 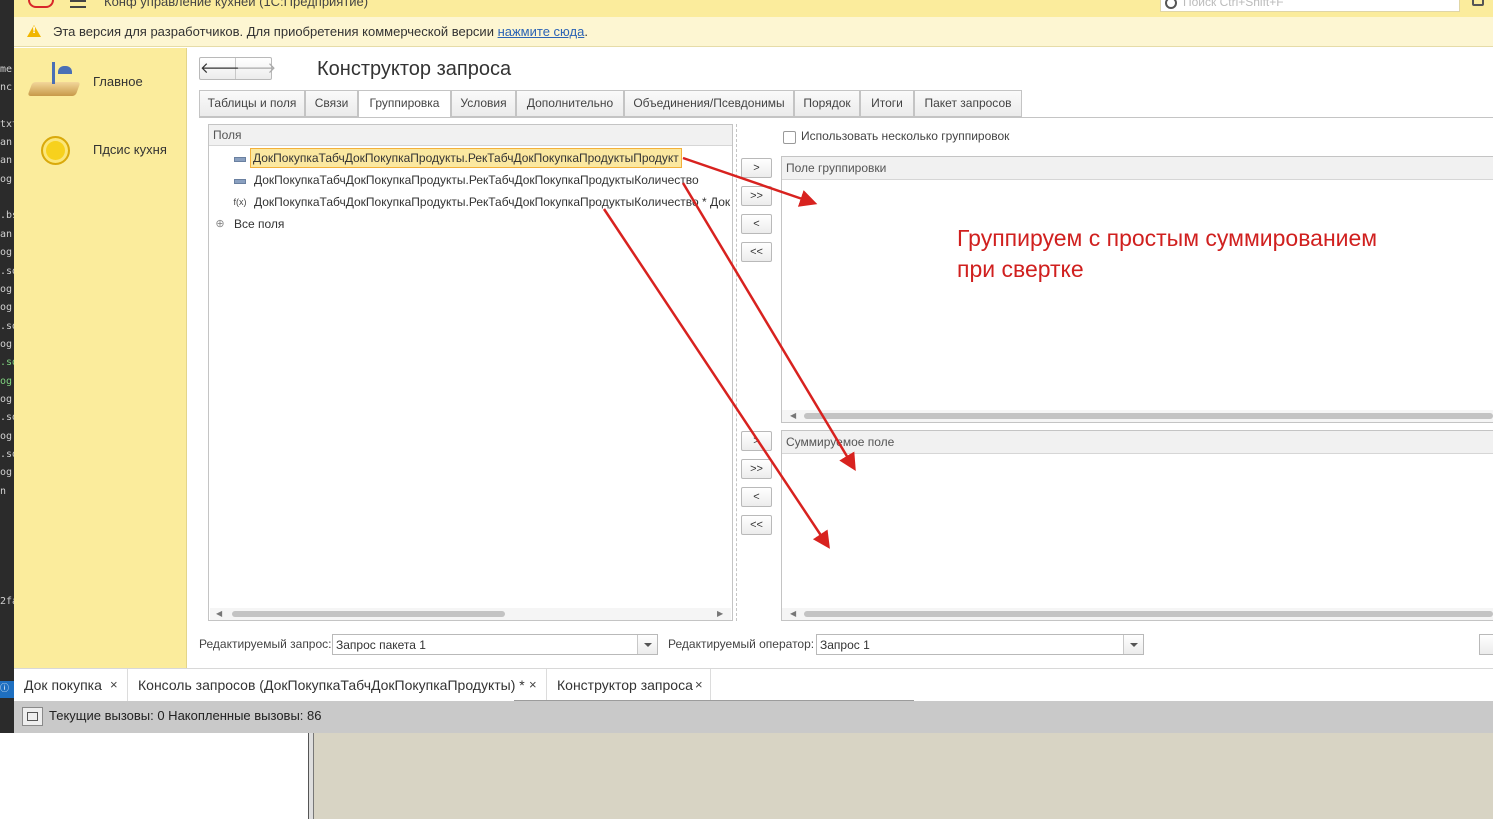 What do you see at coordinates (7, 124) in the screenshot?
I see `bg-code-fragment: txt` at bounding box center [7, 124].